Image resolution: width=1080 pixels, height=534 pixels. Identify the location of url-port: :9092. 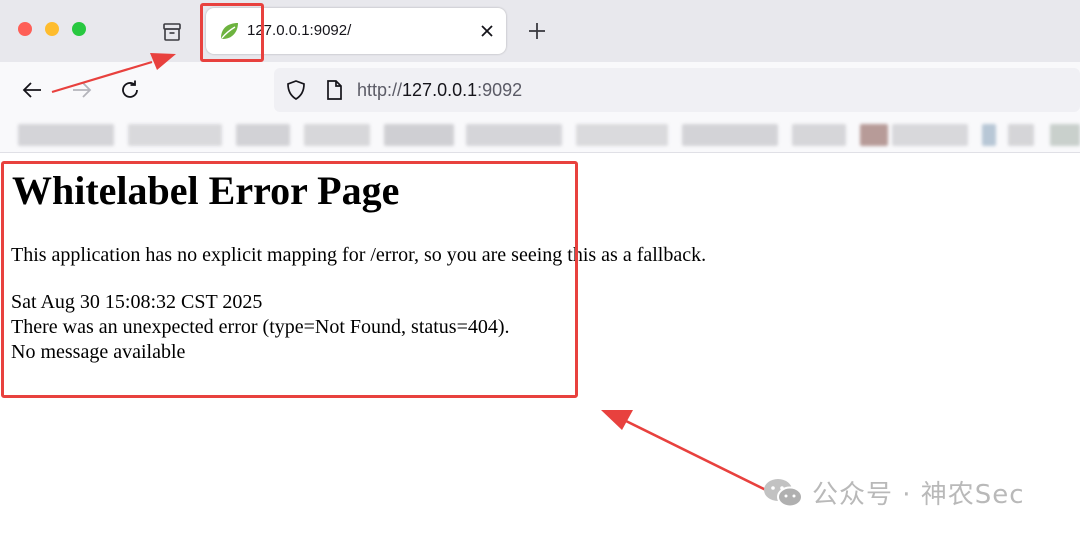
(500, 90).